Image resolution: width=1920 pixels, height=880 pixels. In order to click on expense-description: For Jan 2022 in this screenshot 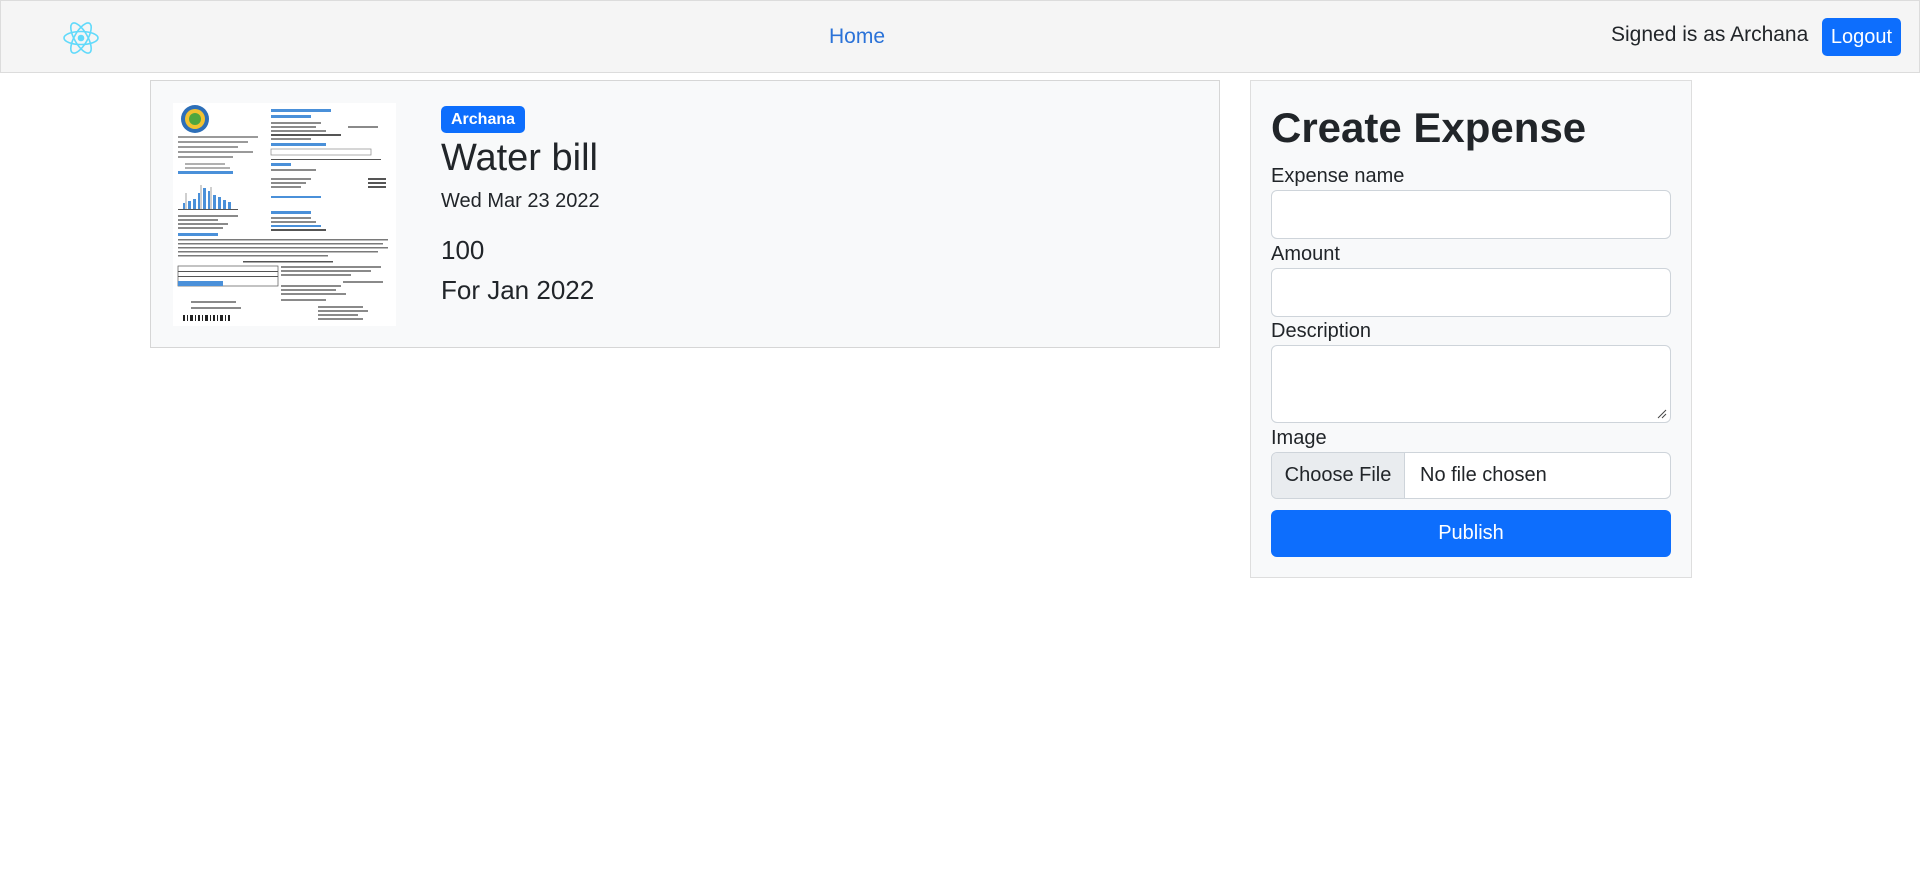, I will do `click(518, 290)`.